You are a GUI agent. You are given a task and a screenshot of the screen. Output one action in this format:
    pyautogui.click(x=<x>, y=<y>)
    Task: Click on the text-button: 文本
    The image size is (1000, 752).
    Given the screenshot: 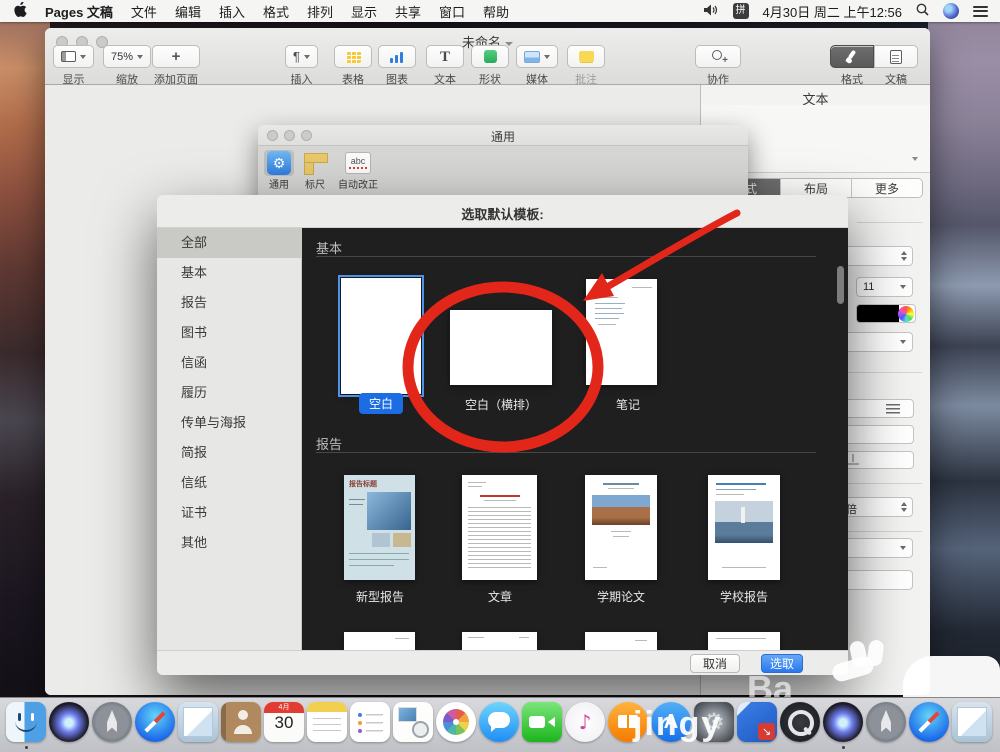 What is the action you would take?
    pyautogui.click(x=445, y=66)
    